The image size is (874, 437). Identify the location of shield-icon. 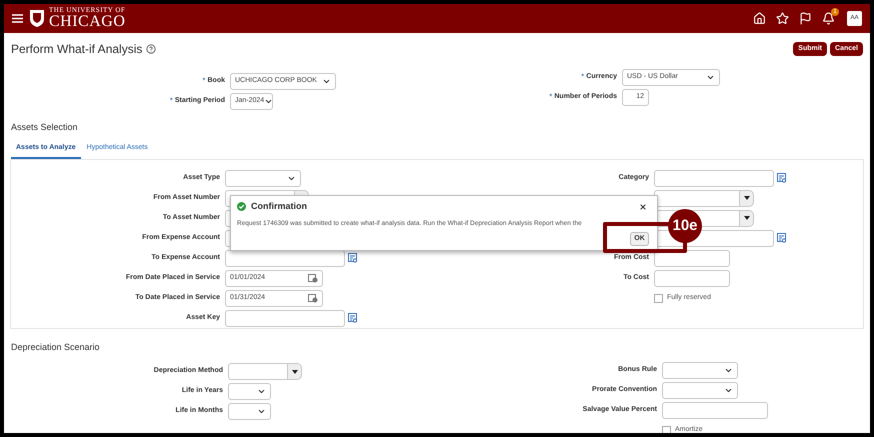
(37, 18).